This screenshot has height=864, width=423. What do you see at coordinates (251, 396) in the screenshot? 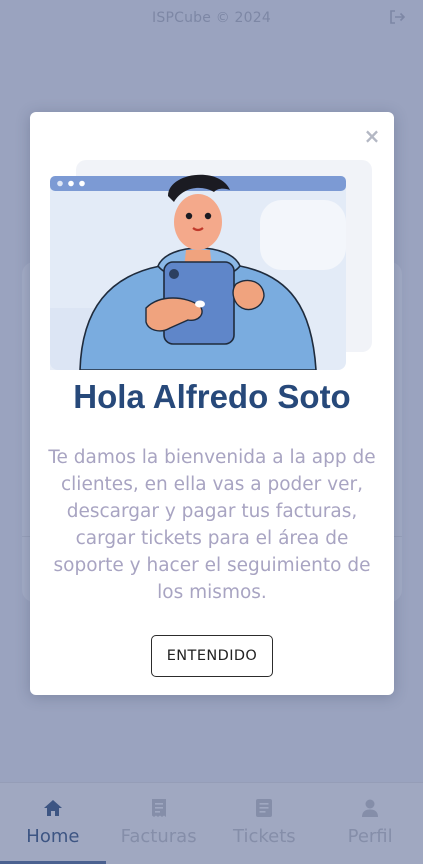
I see `user-name: Alfredo Soto` at bounding box center [251, 396].